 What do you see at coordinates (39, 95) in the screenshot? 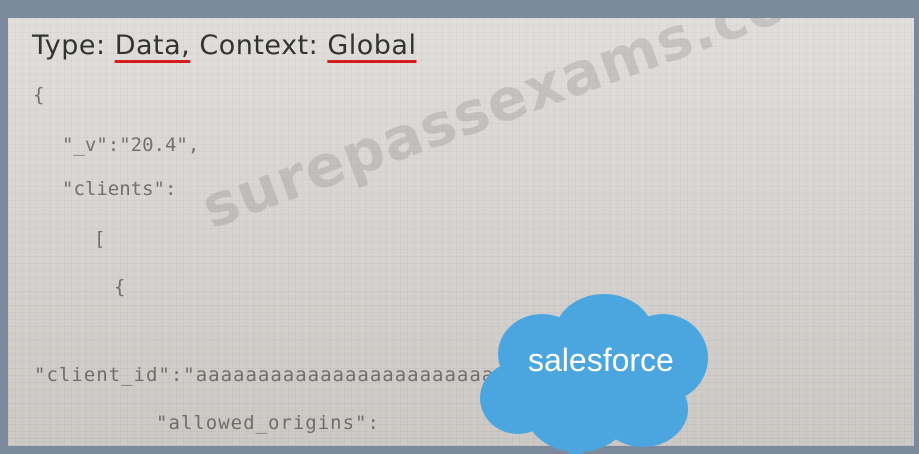
I see `code-line-open-brace: {` at bounding box center [39, 95].